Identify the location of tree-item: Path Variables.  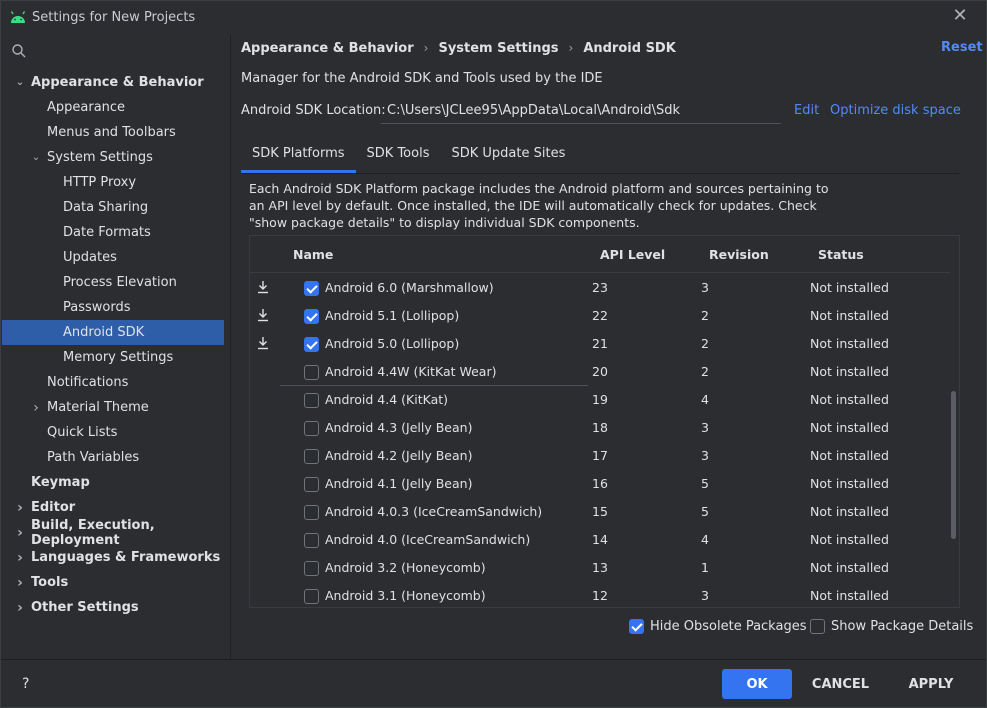
(115, 457).